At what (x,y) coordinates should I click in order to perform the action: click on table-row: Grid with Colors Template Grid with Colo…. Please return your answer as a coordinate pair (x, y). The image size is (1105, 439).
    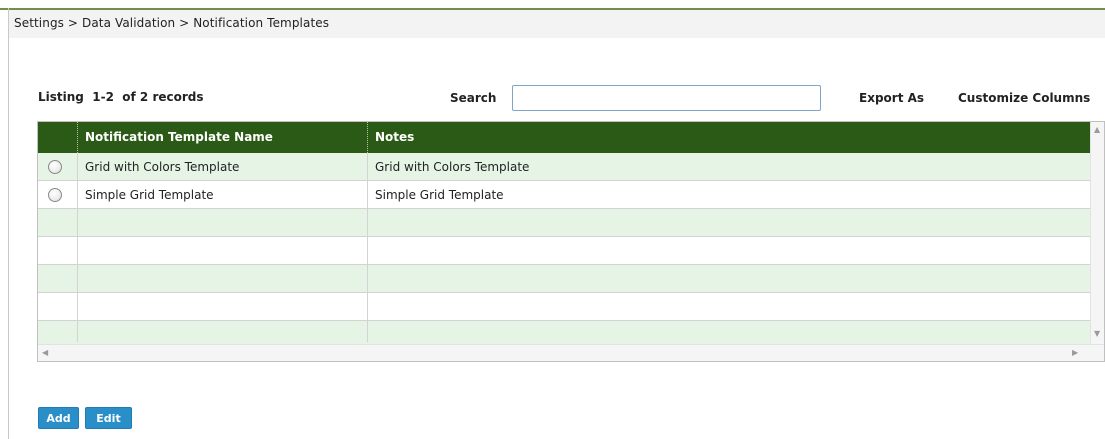
    Looking at the image, I should click on (564, 167).